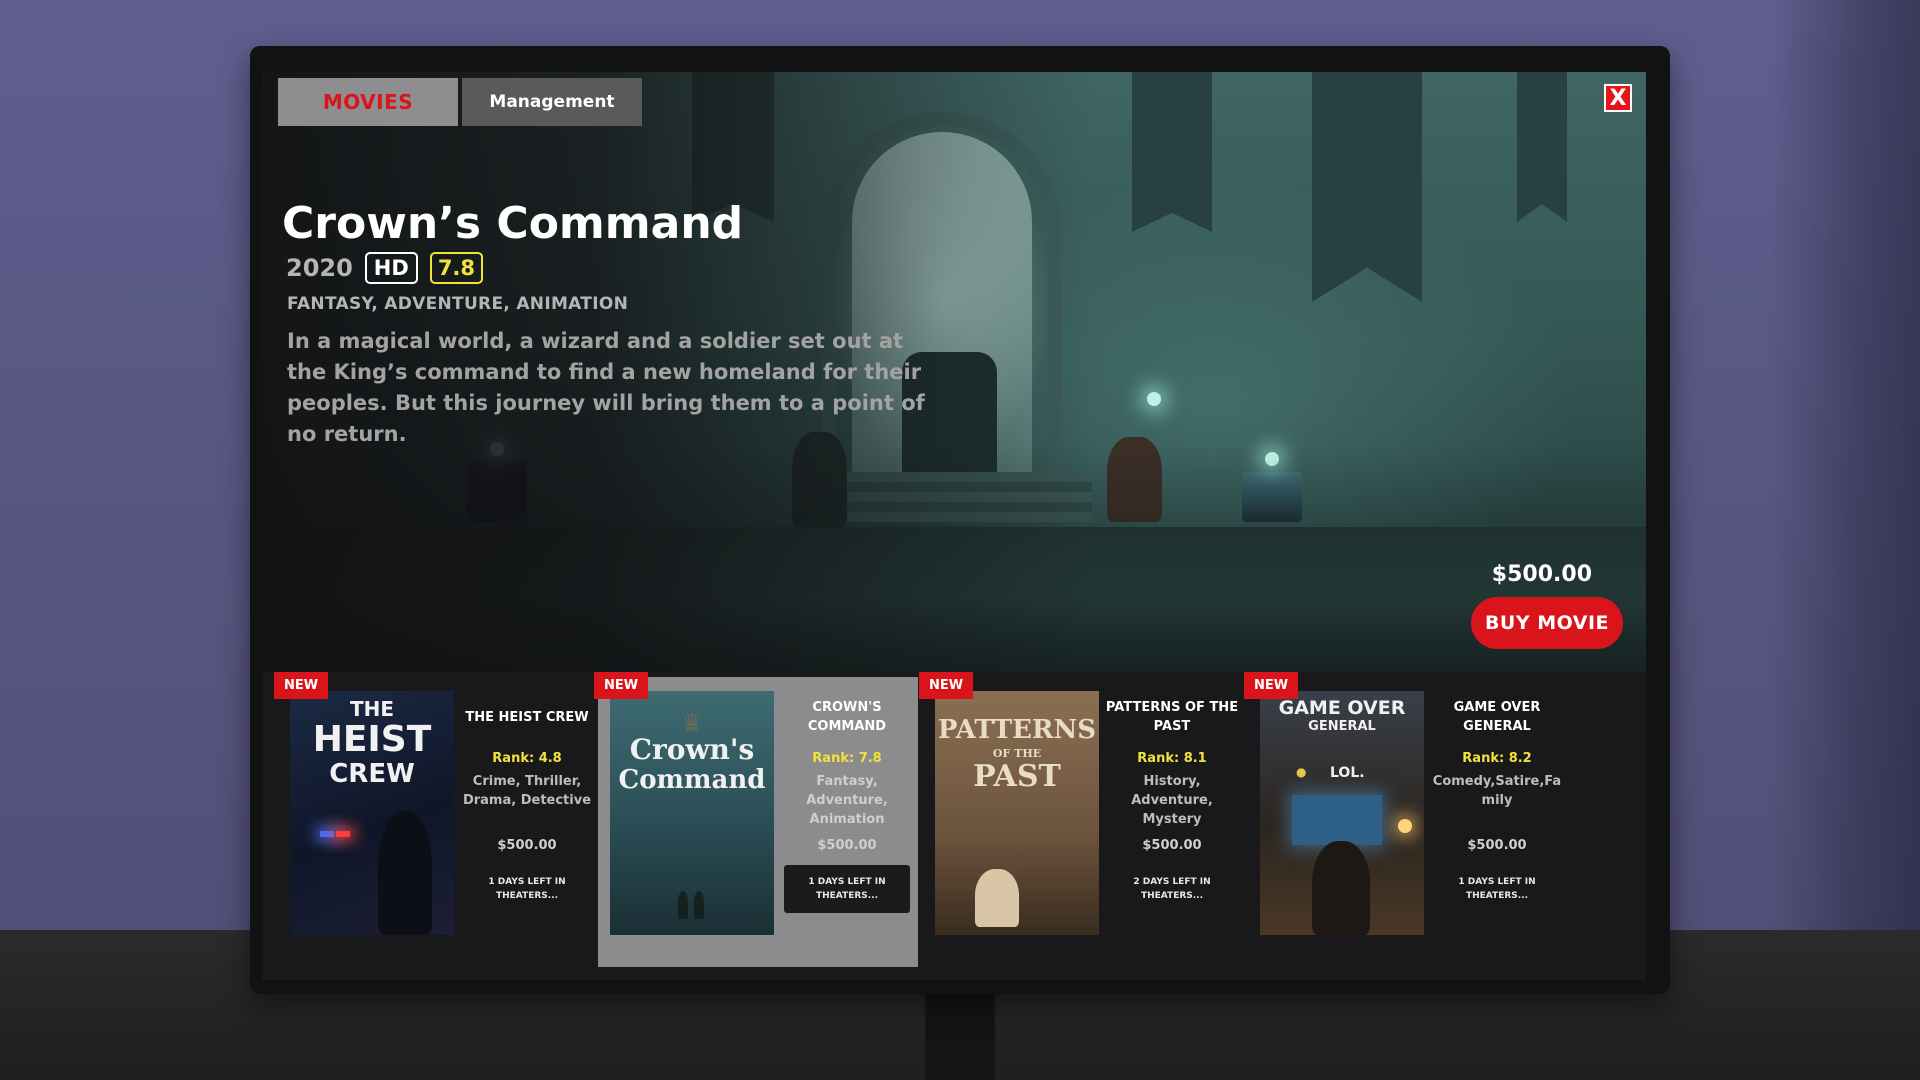 The width and height of the screenshot is (1920, 1080). Describe the element at coordinates (1172, 717) in the screenshot. I see `movie-title: PATTERNS OF THE PAST` at that location.